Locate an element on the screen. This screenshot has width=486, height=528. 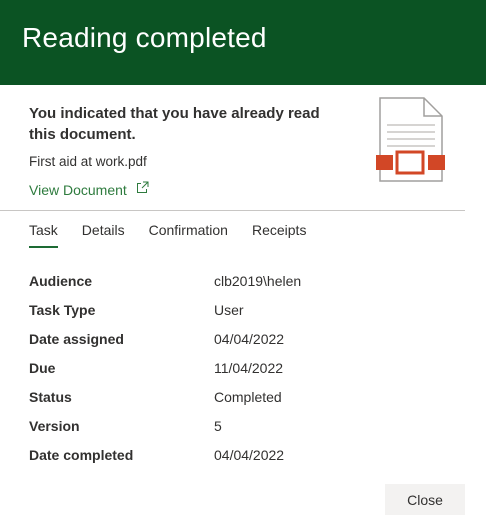
detail-row-date-assigned: Date assigned 04/04/2022 is located at coordinates (239, 345).